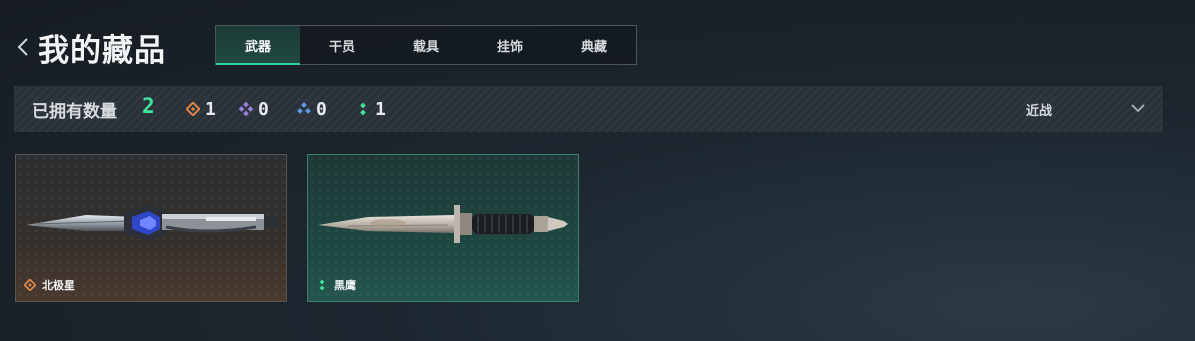 The width and height of the screenshot is (1195, 341). What do you see at coordinates (443, 228) in the screenshot?
I see `item-card-black-hawk: 黑鹰` at bounding box center [443, 228].